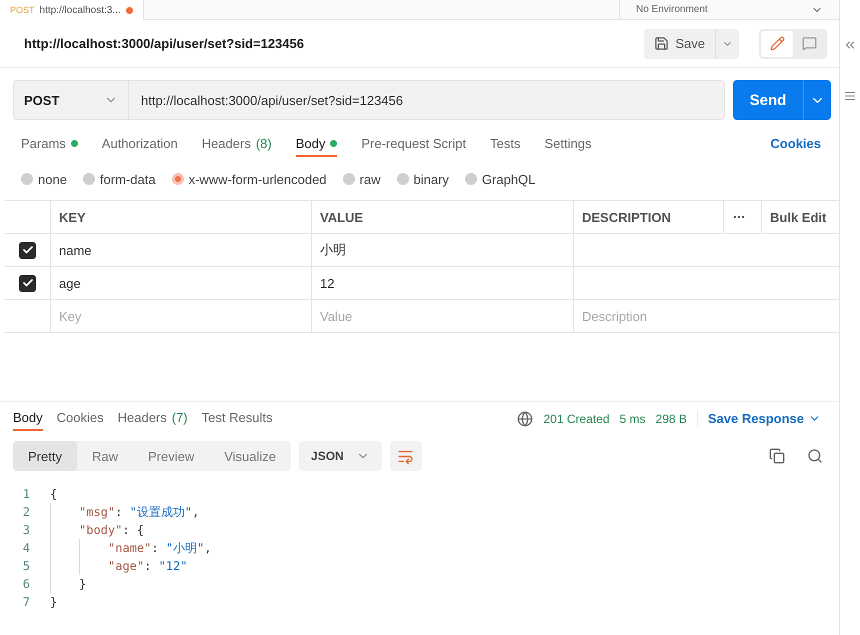  Describe the element at coordinates (568, 146) in the screenshot. I see `request-section-tab: Settings` at that location.